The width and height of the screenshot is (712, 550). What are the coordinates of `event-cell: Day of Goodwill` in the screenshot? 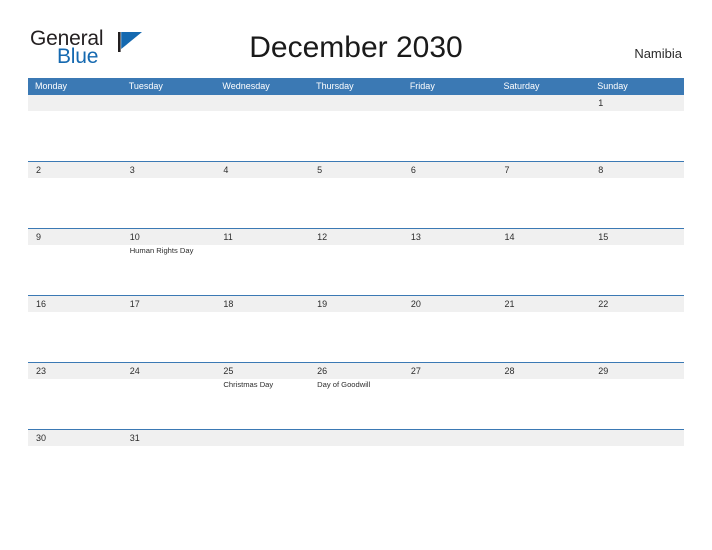 It's located at (356, 404).